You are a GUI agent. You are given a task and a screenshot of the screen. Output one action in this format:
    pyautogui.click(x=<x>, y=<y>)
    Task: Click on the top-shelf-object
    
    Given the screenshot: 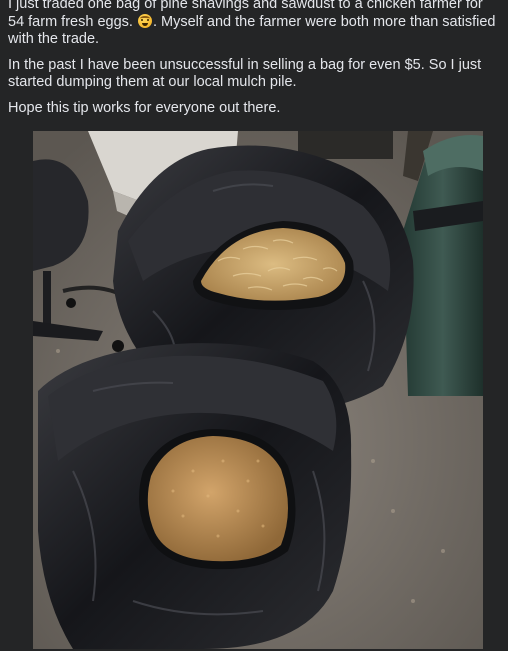 What is the action you would take?
    pyautogui.click(x=345, y=145)
    